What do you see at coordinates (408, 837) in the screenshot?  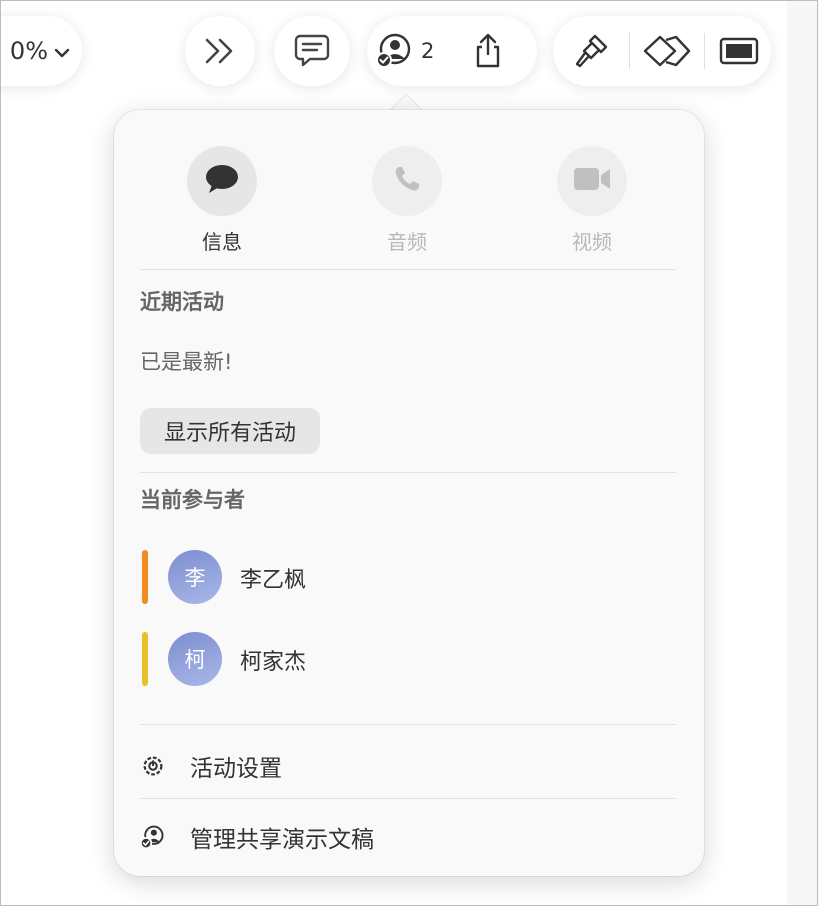 I see `manage-collaboration-item: 管理共享演示文稿` at bounding box center [408, 837].